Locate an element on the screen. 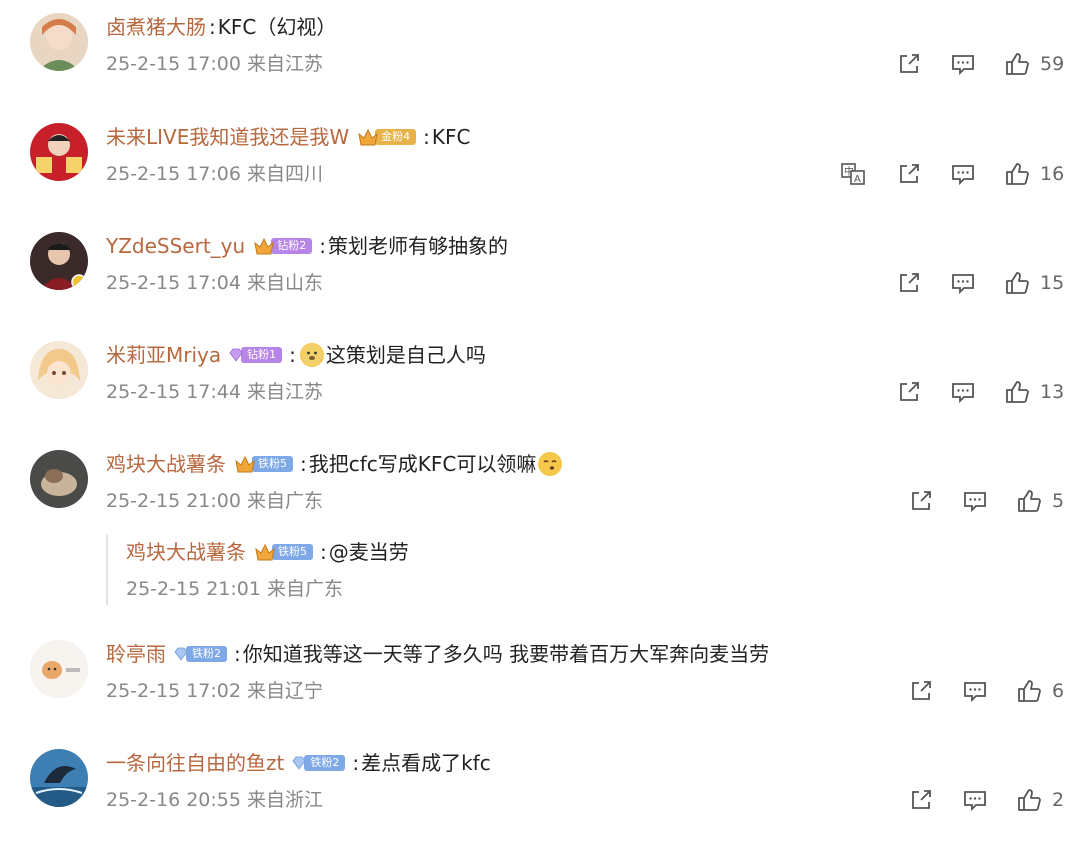 This screenshot has width=1080, height=845. location: 来自山东 is located at coordinates (285, 283).